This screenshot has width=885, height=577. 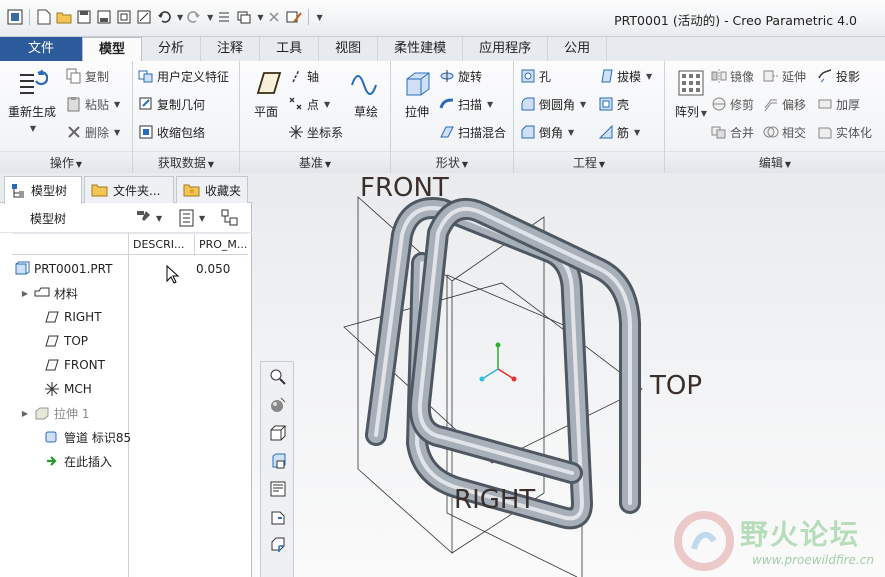 What do you see at coordinates (66, 162) in the screenshot?
I see `operations-group-label: 操作 ▼` at bounding box center [66, 162].